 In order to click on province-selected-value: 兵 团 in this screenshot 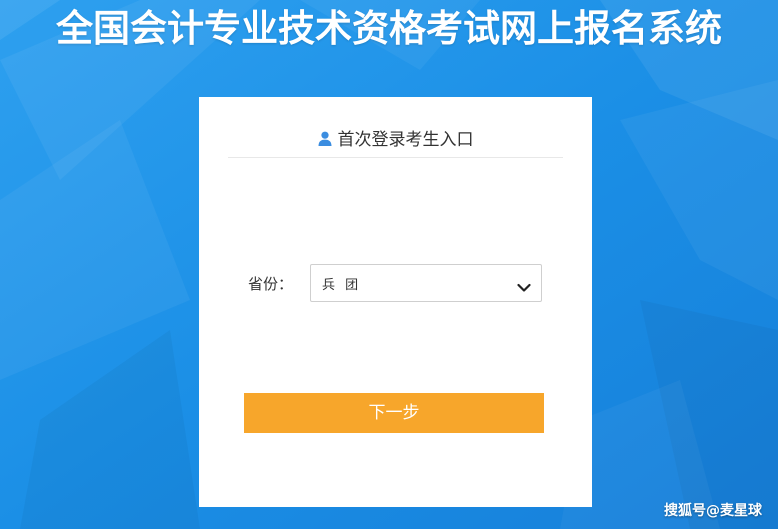, I will do `click(342, 285)`.